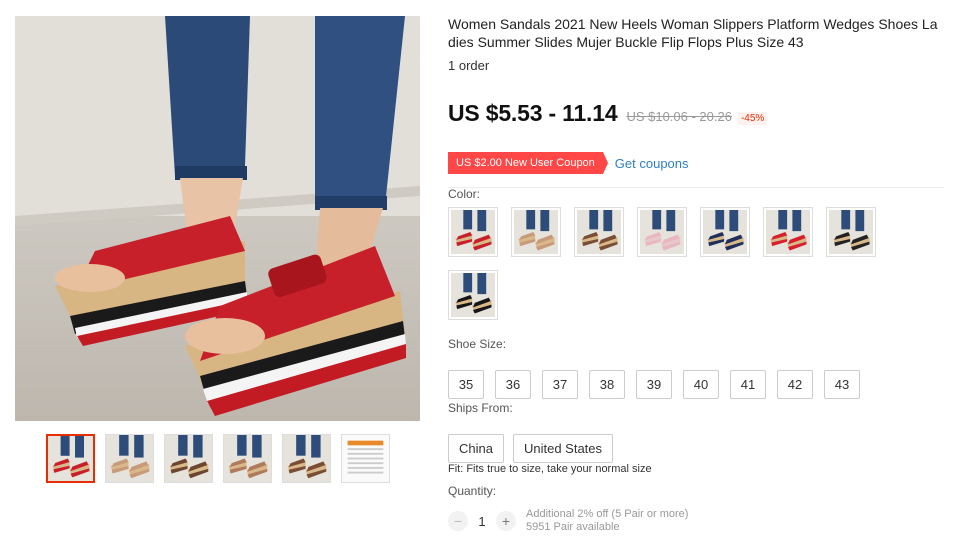 Image resolution: width=954 pixels, height=545 pixels. What do you see at coordinates (701, 384) in the screenshot?
I see `size-option-40: 40` at bounding box center [701, 384].